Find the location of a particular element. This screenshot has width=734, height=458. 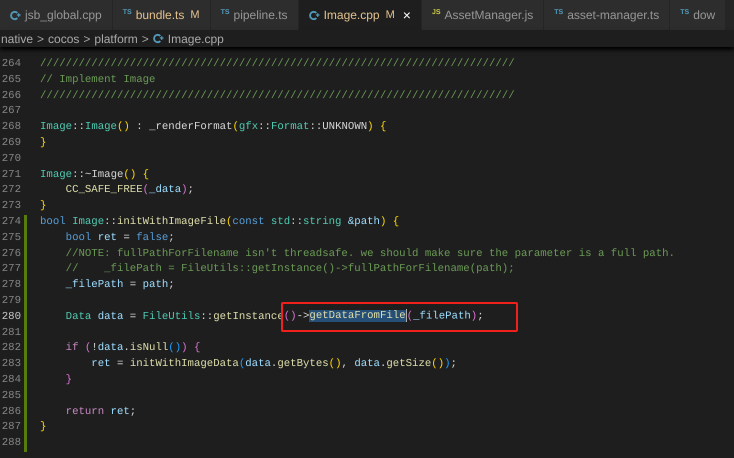

line-number: 287 is located at coordinates (10, 428).